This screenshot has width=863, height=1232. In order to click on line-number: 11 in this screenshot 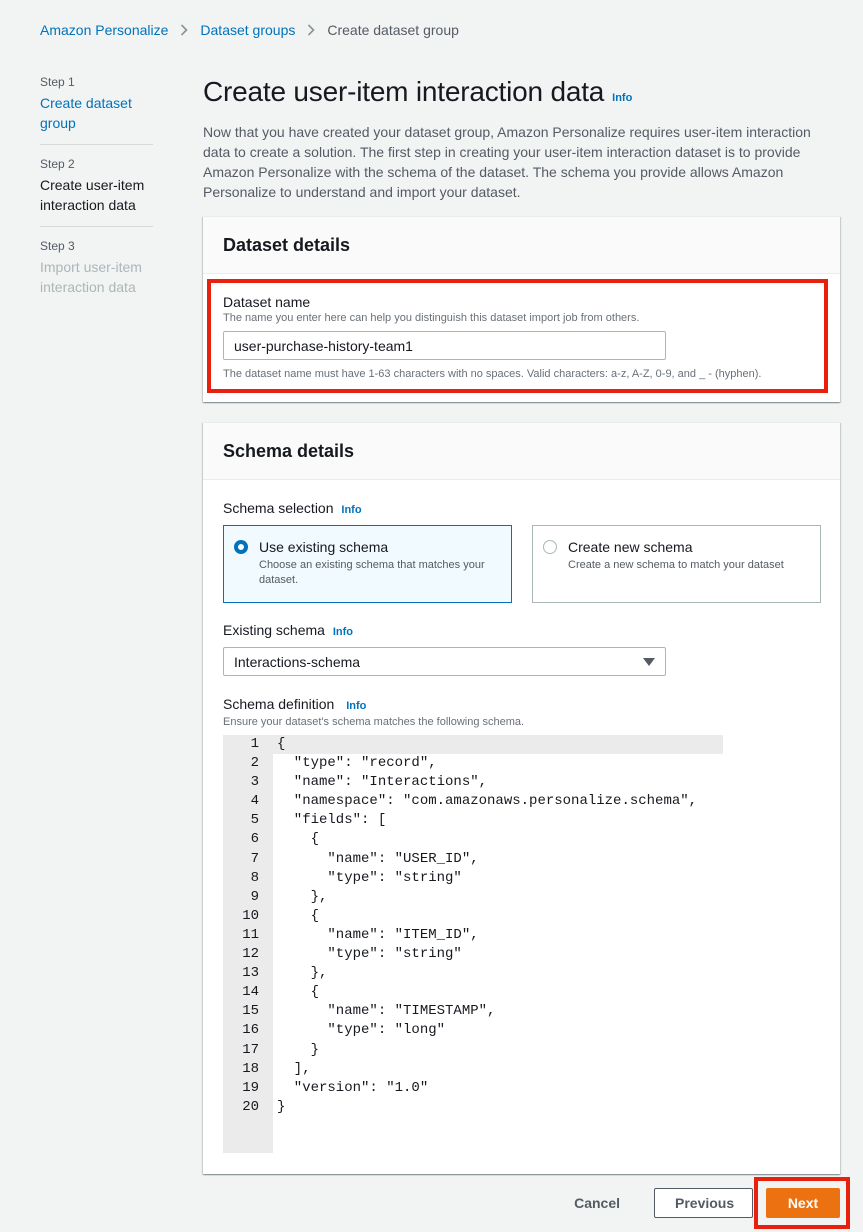, I will do `click(250, 934)`.